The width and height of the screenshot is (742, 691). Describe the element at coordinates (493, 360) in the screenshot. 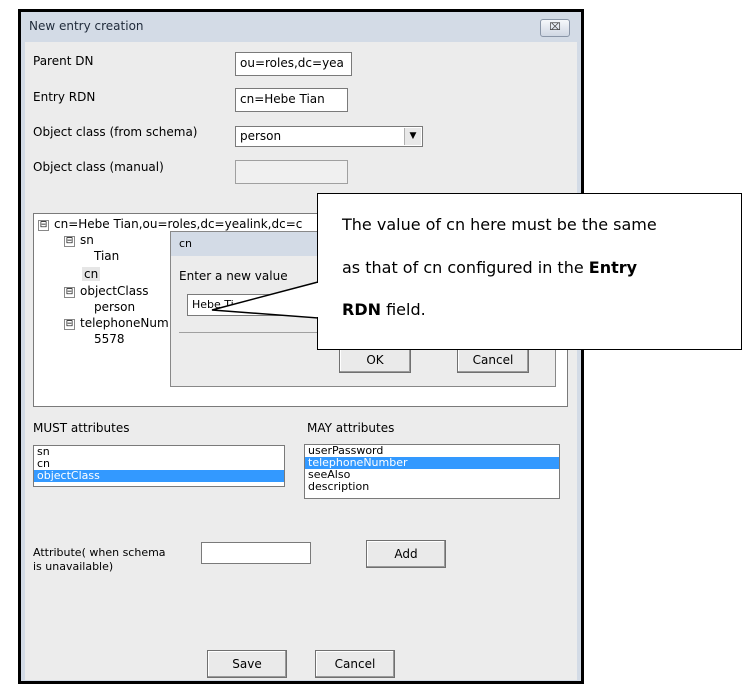

I see `dialog-cancel-button: Cancel` at that location.